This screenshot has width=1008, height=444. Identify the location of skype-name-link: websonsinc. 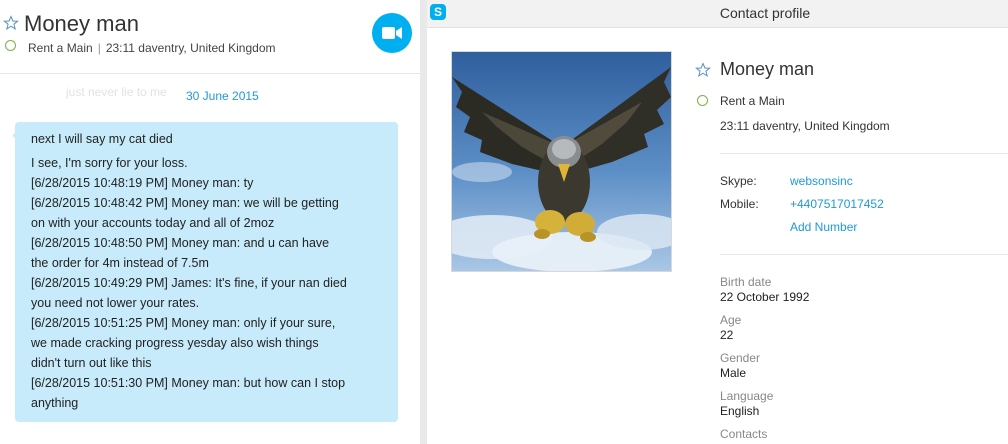
(821, 181).